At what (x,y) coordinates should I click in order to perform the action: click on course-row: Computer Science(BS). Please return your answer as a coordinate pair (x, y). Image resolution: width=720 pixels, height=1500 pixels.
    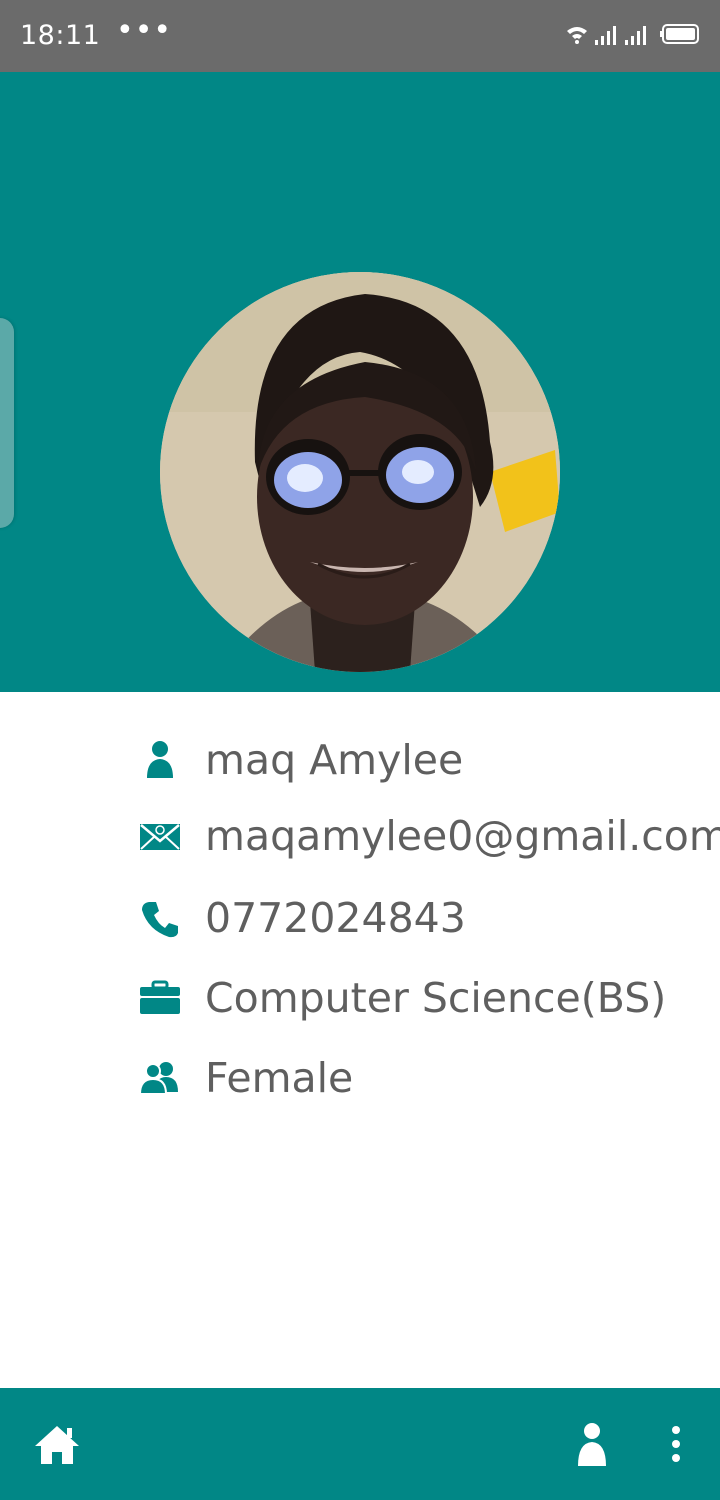
    Looking at the image, I should click on (360, 998).